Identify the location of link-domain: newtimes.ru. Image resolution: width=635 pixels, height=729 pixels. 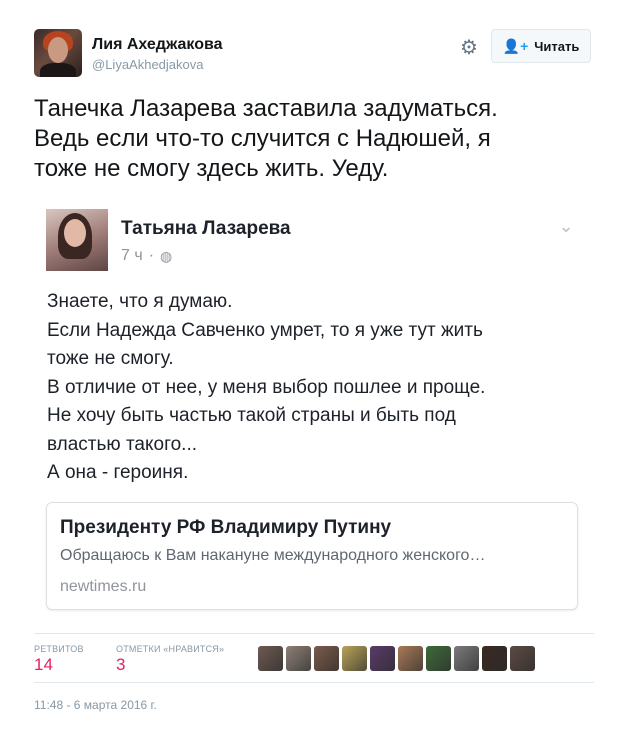
(103, 586).